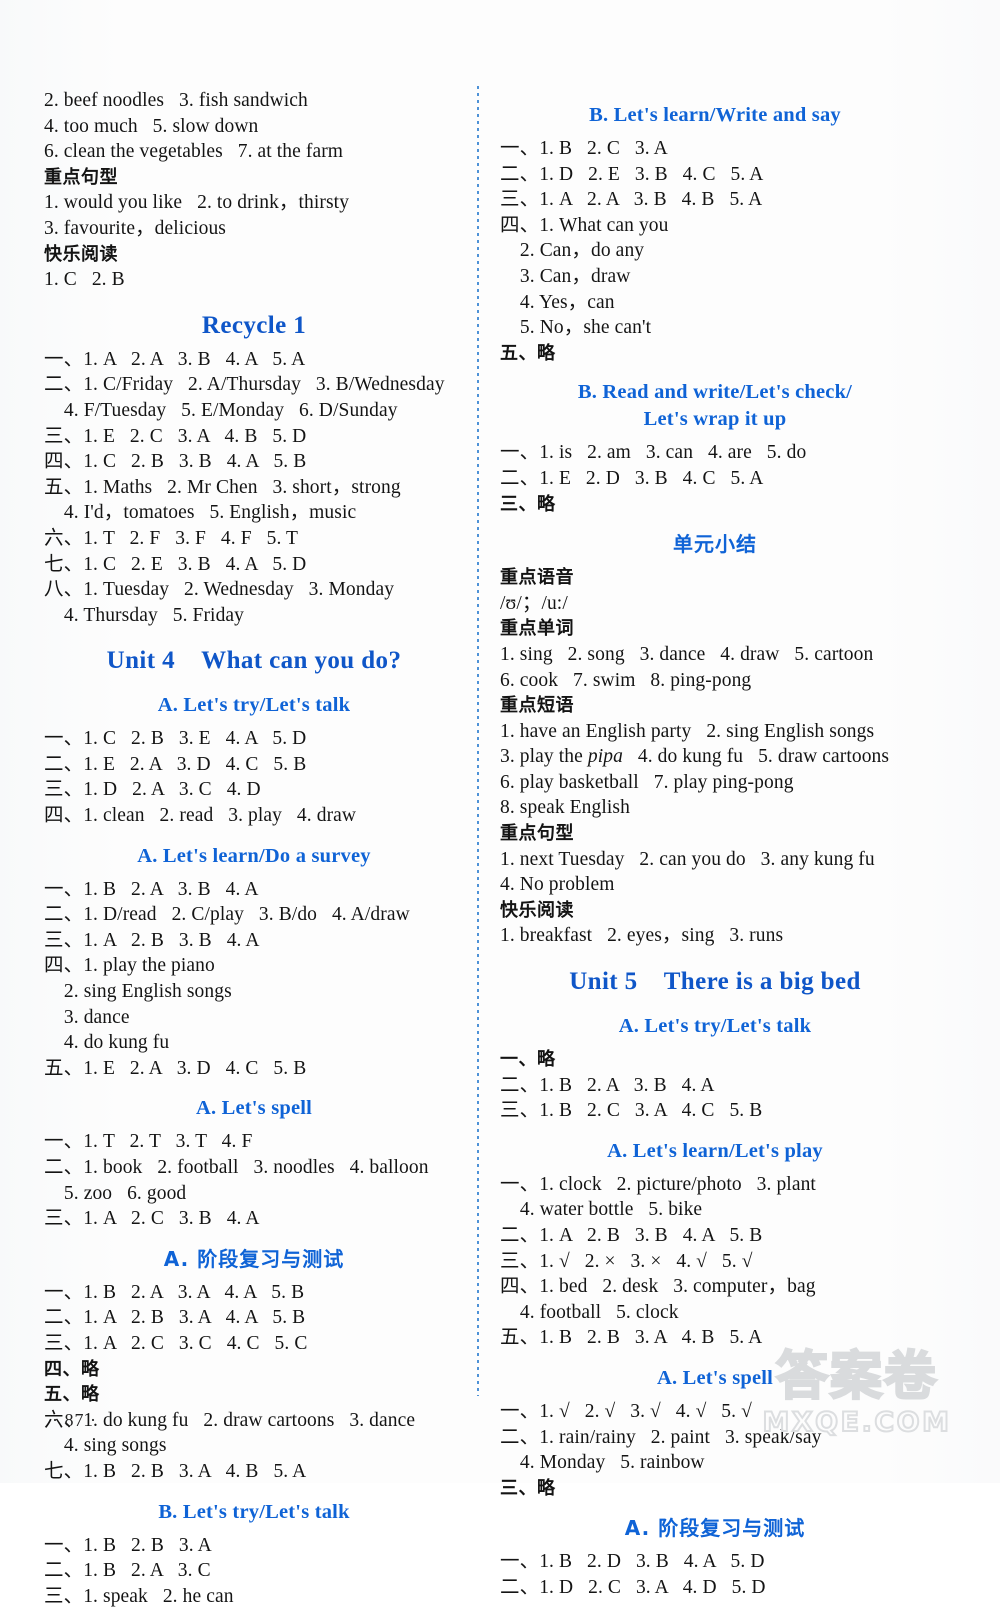 This screenshot has width=1000, height=1609. I want to click on answer-line: 一、1. clock 2. picture/photo 3. plant, so click(658, 1184).